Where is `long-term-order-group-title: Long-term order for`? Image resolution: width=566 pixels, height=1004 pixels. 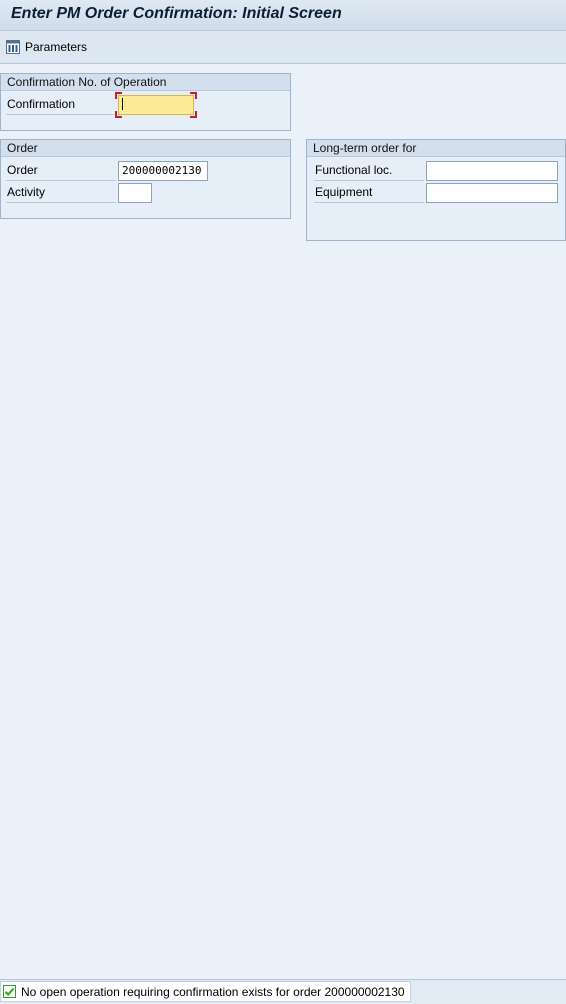
long-term-order-group-title: Long-term order for is located at coordinates (436, 148).